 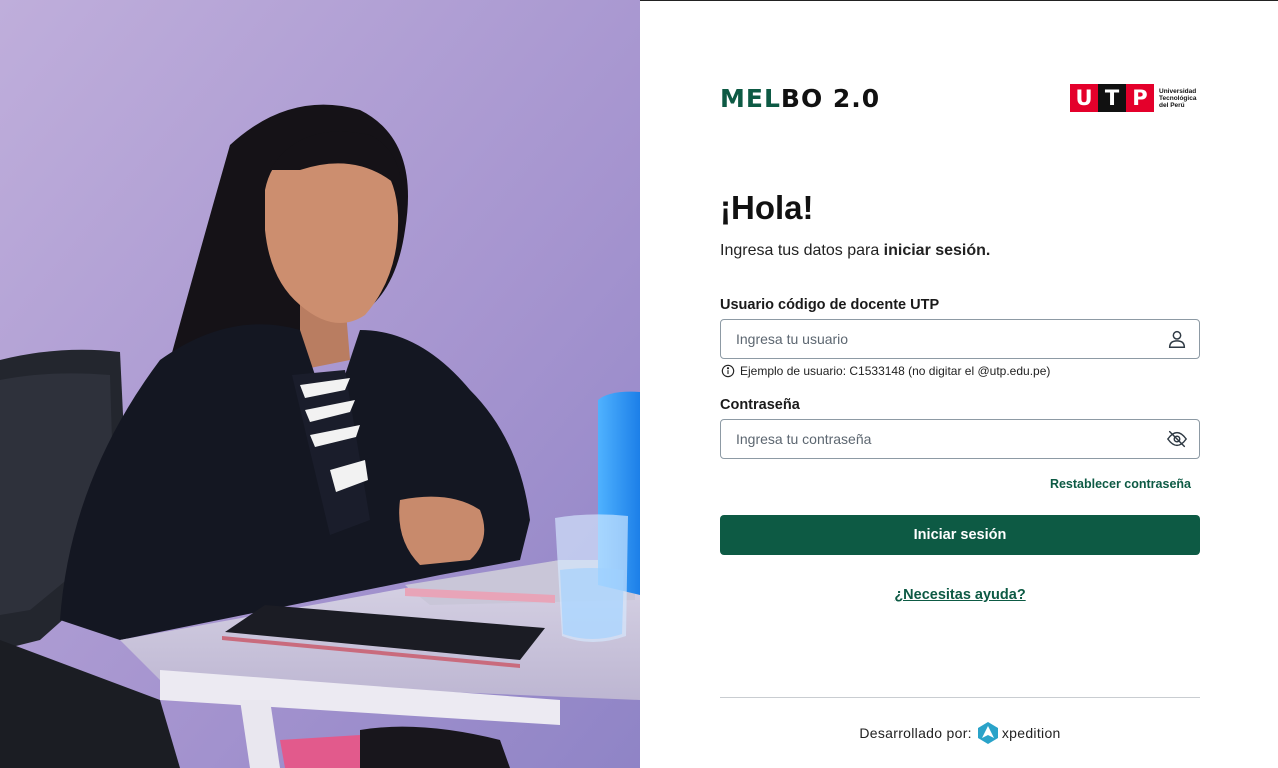 What do you see at coordinates (802, 250) in the screenshot?
I see `subtitle-prefix: Ingresa tus datos para` at bounding box center [802, 250].